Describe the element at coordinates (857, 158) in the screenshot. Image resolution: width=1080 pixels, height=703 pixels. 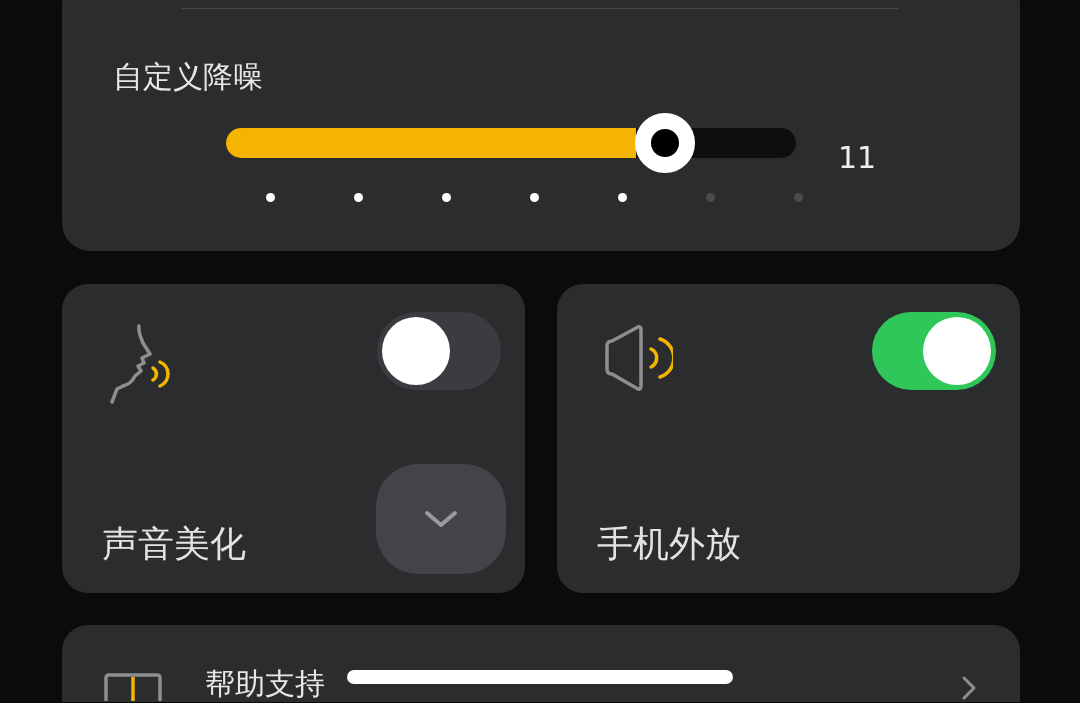
I see `slider-value: 11` at that location.